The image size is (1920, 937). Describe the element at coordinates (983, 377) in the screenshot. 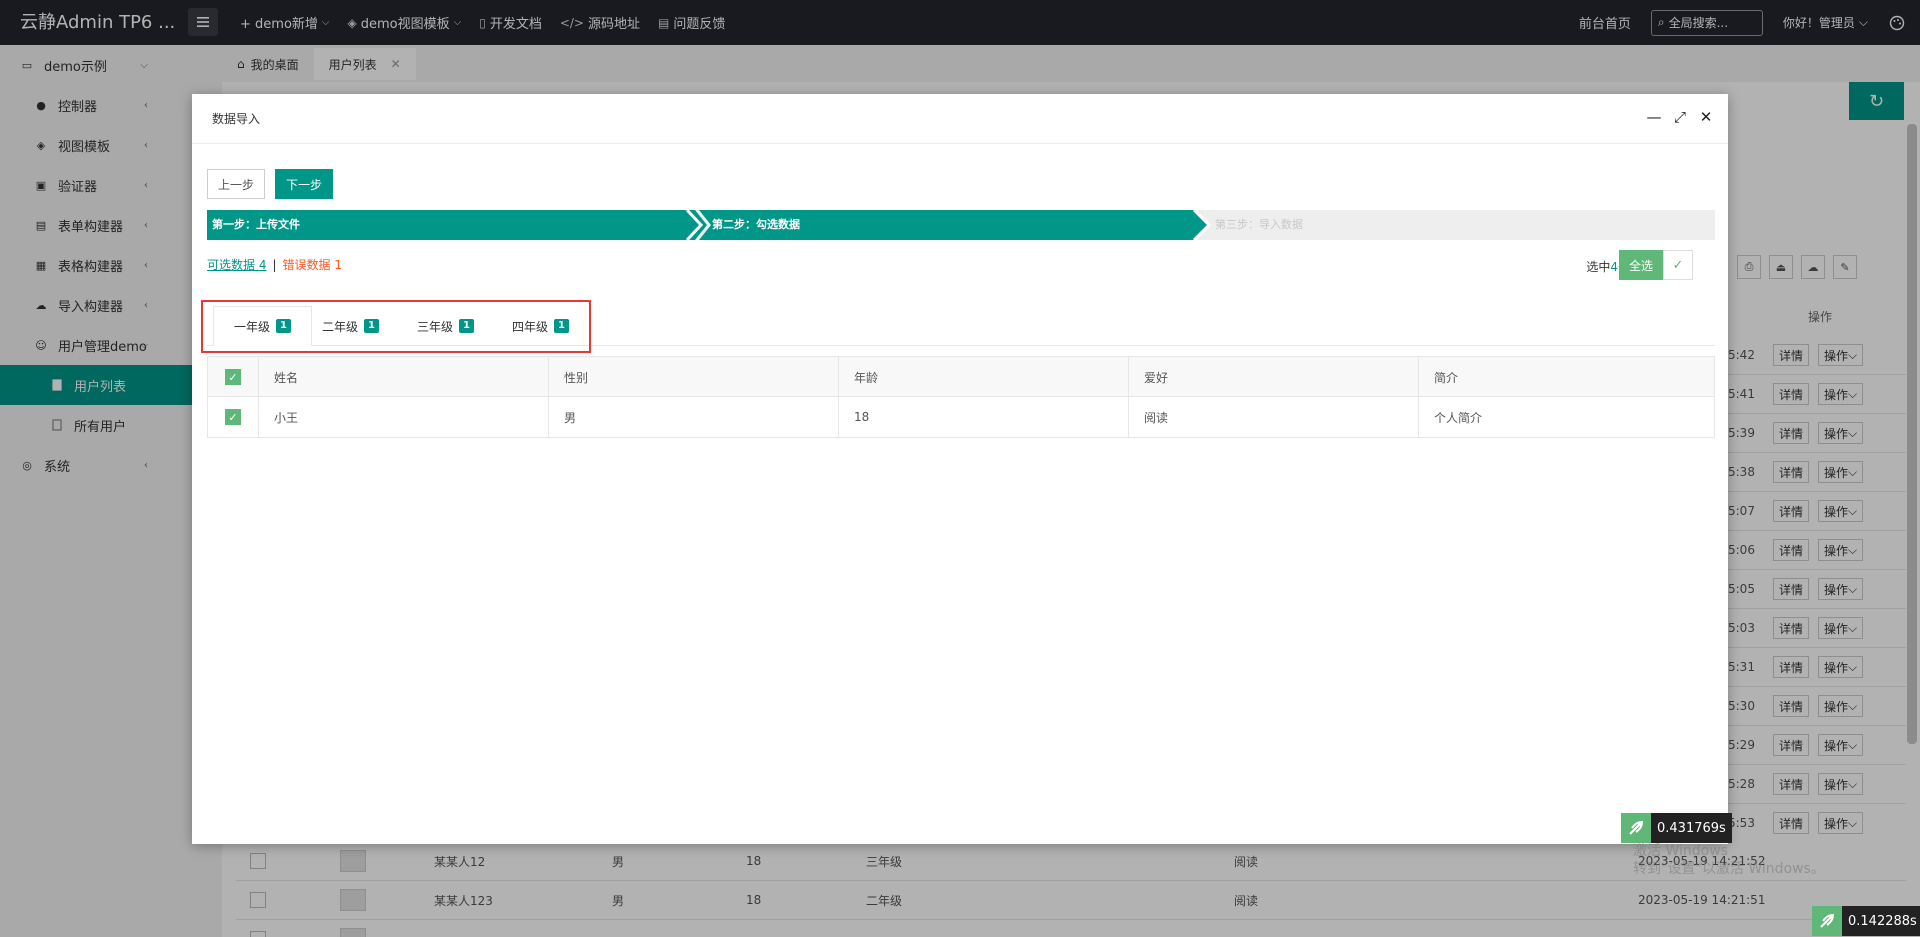

I see `column-header-age: 年龄` at that location.